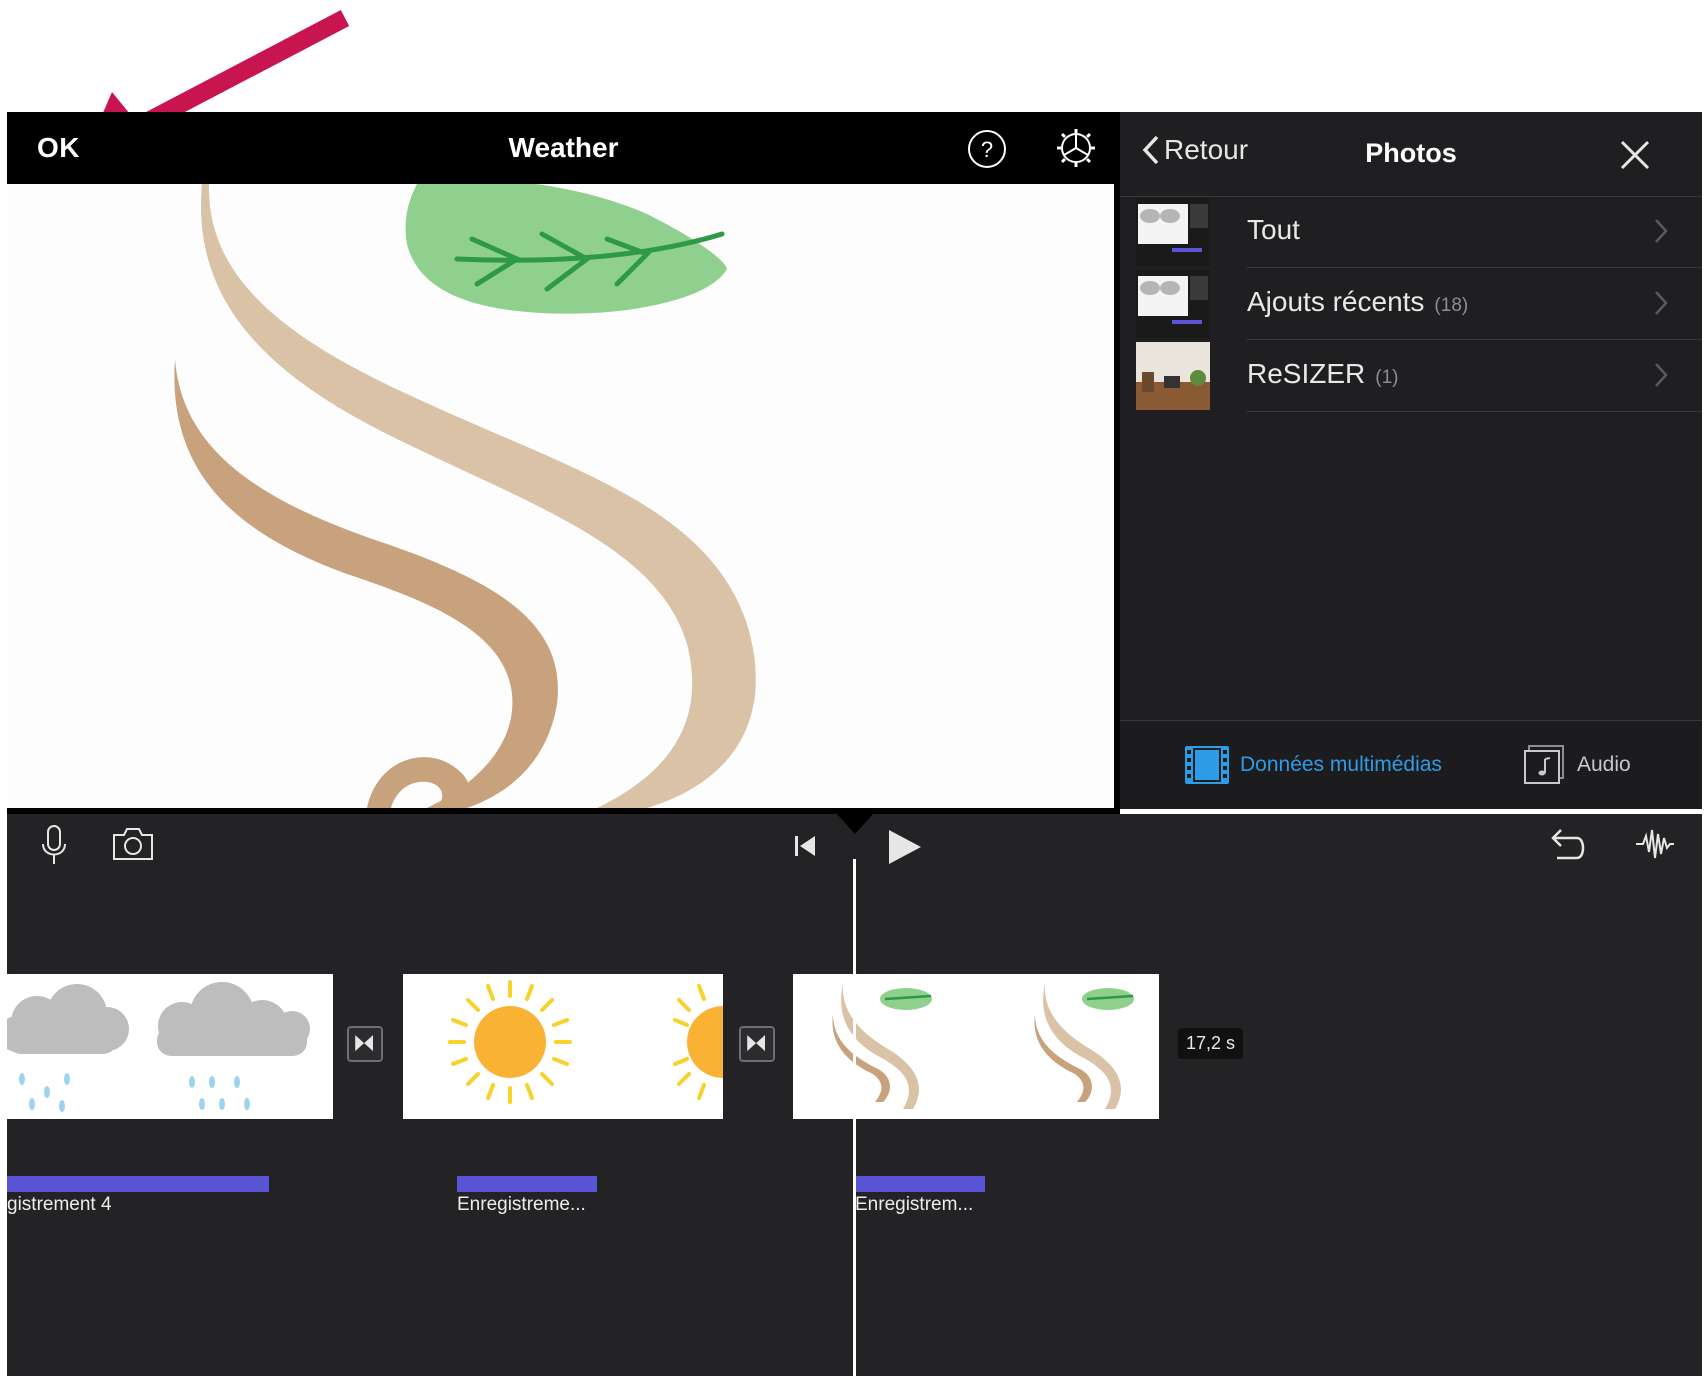 This screenshot has width=1707, height=1376. Describe the element at coordinates (170, 1046) in the screenshot. I see `video-clip-rain` at that location.